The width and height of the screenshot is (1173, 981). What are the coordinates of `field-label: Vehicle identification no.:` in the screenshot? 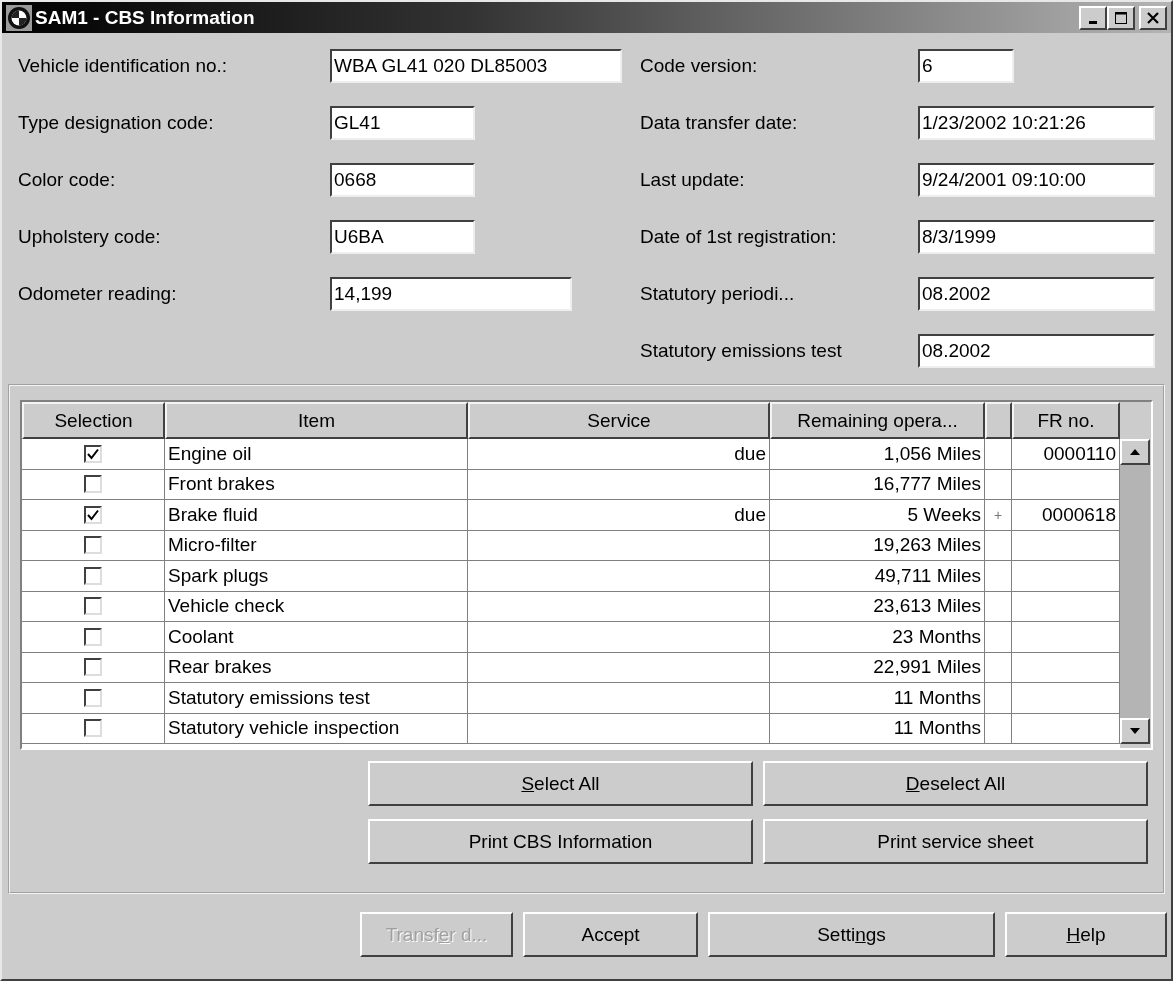 It's located at (123, 66).